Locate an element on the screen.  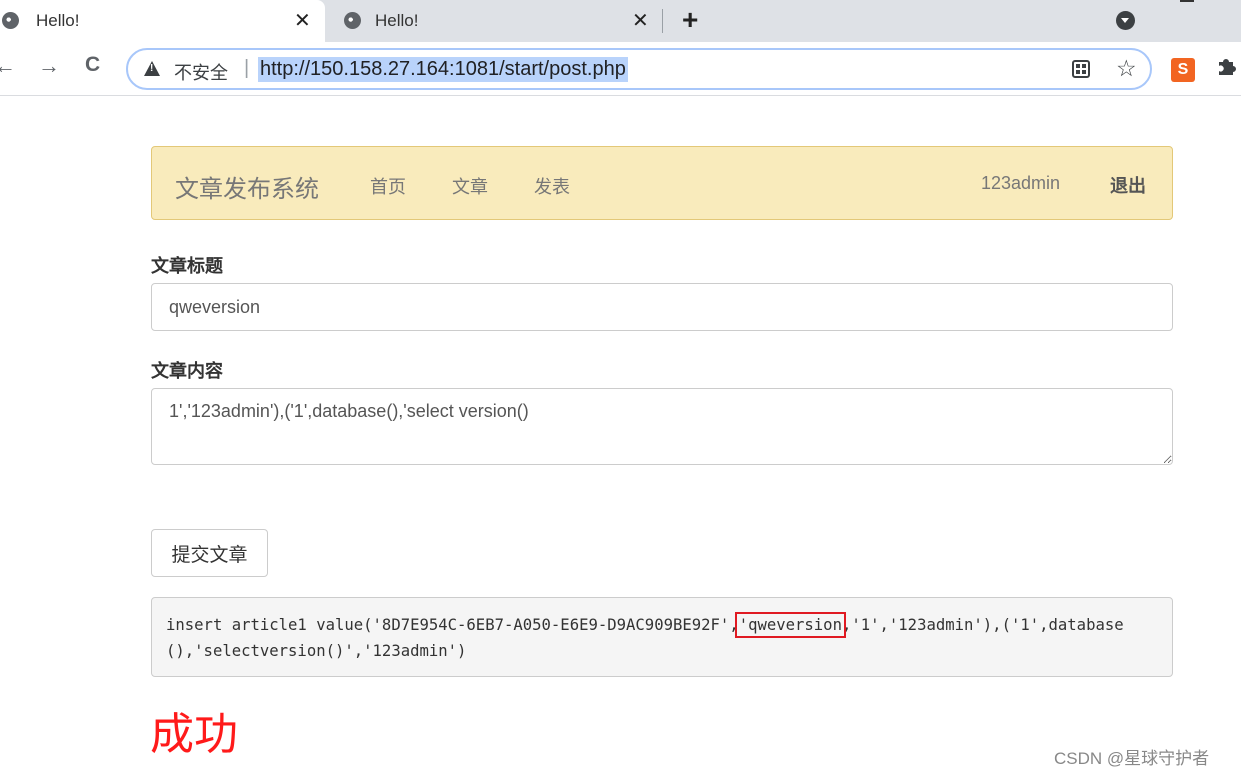
minimize-icon is located at coordinates (1187, 1).